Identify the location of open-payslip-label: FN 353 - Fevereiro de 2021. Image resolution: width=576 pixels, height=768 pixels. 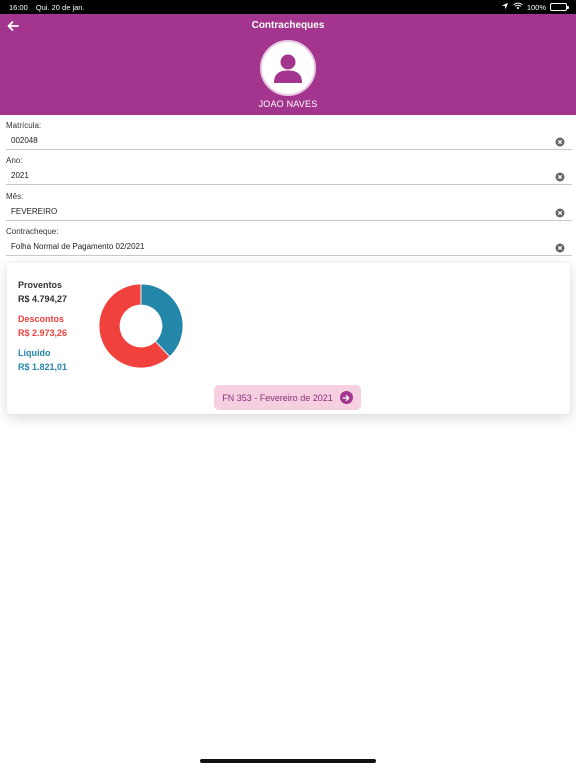
(277, 397).